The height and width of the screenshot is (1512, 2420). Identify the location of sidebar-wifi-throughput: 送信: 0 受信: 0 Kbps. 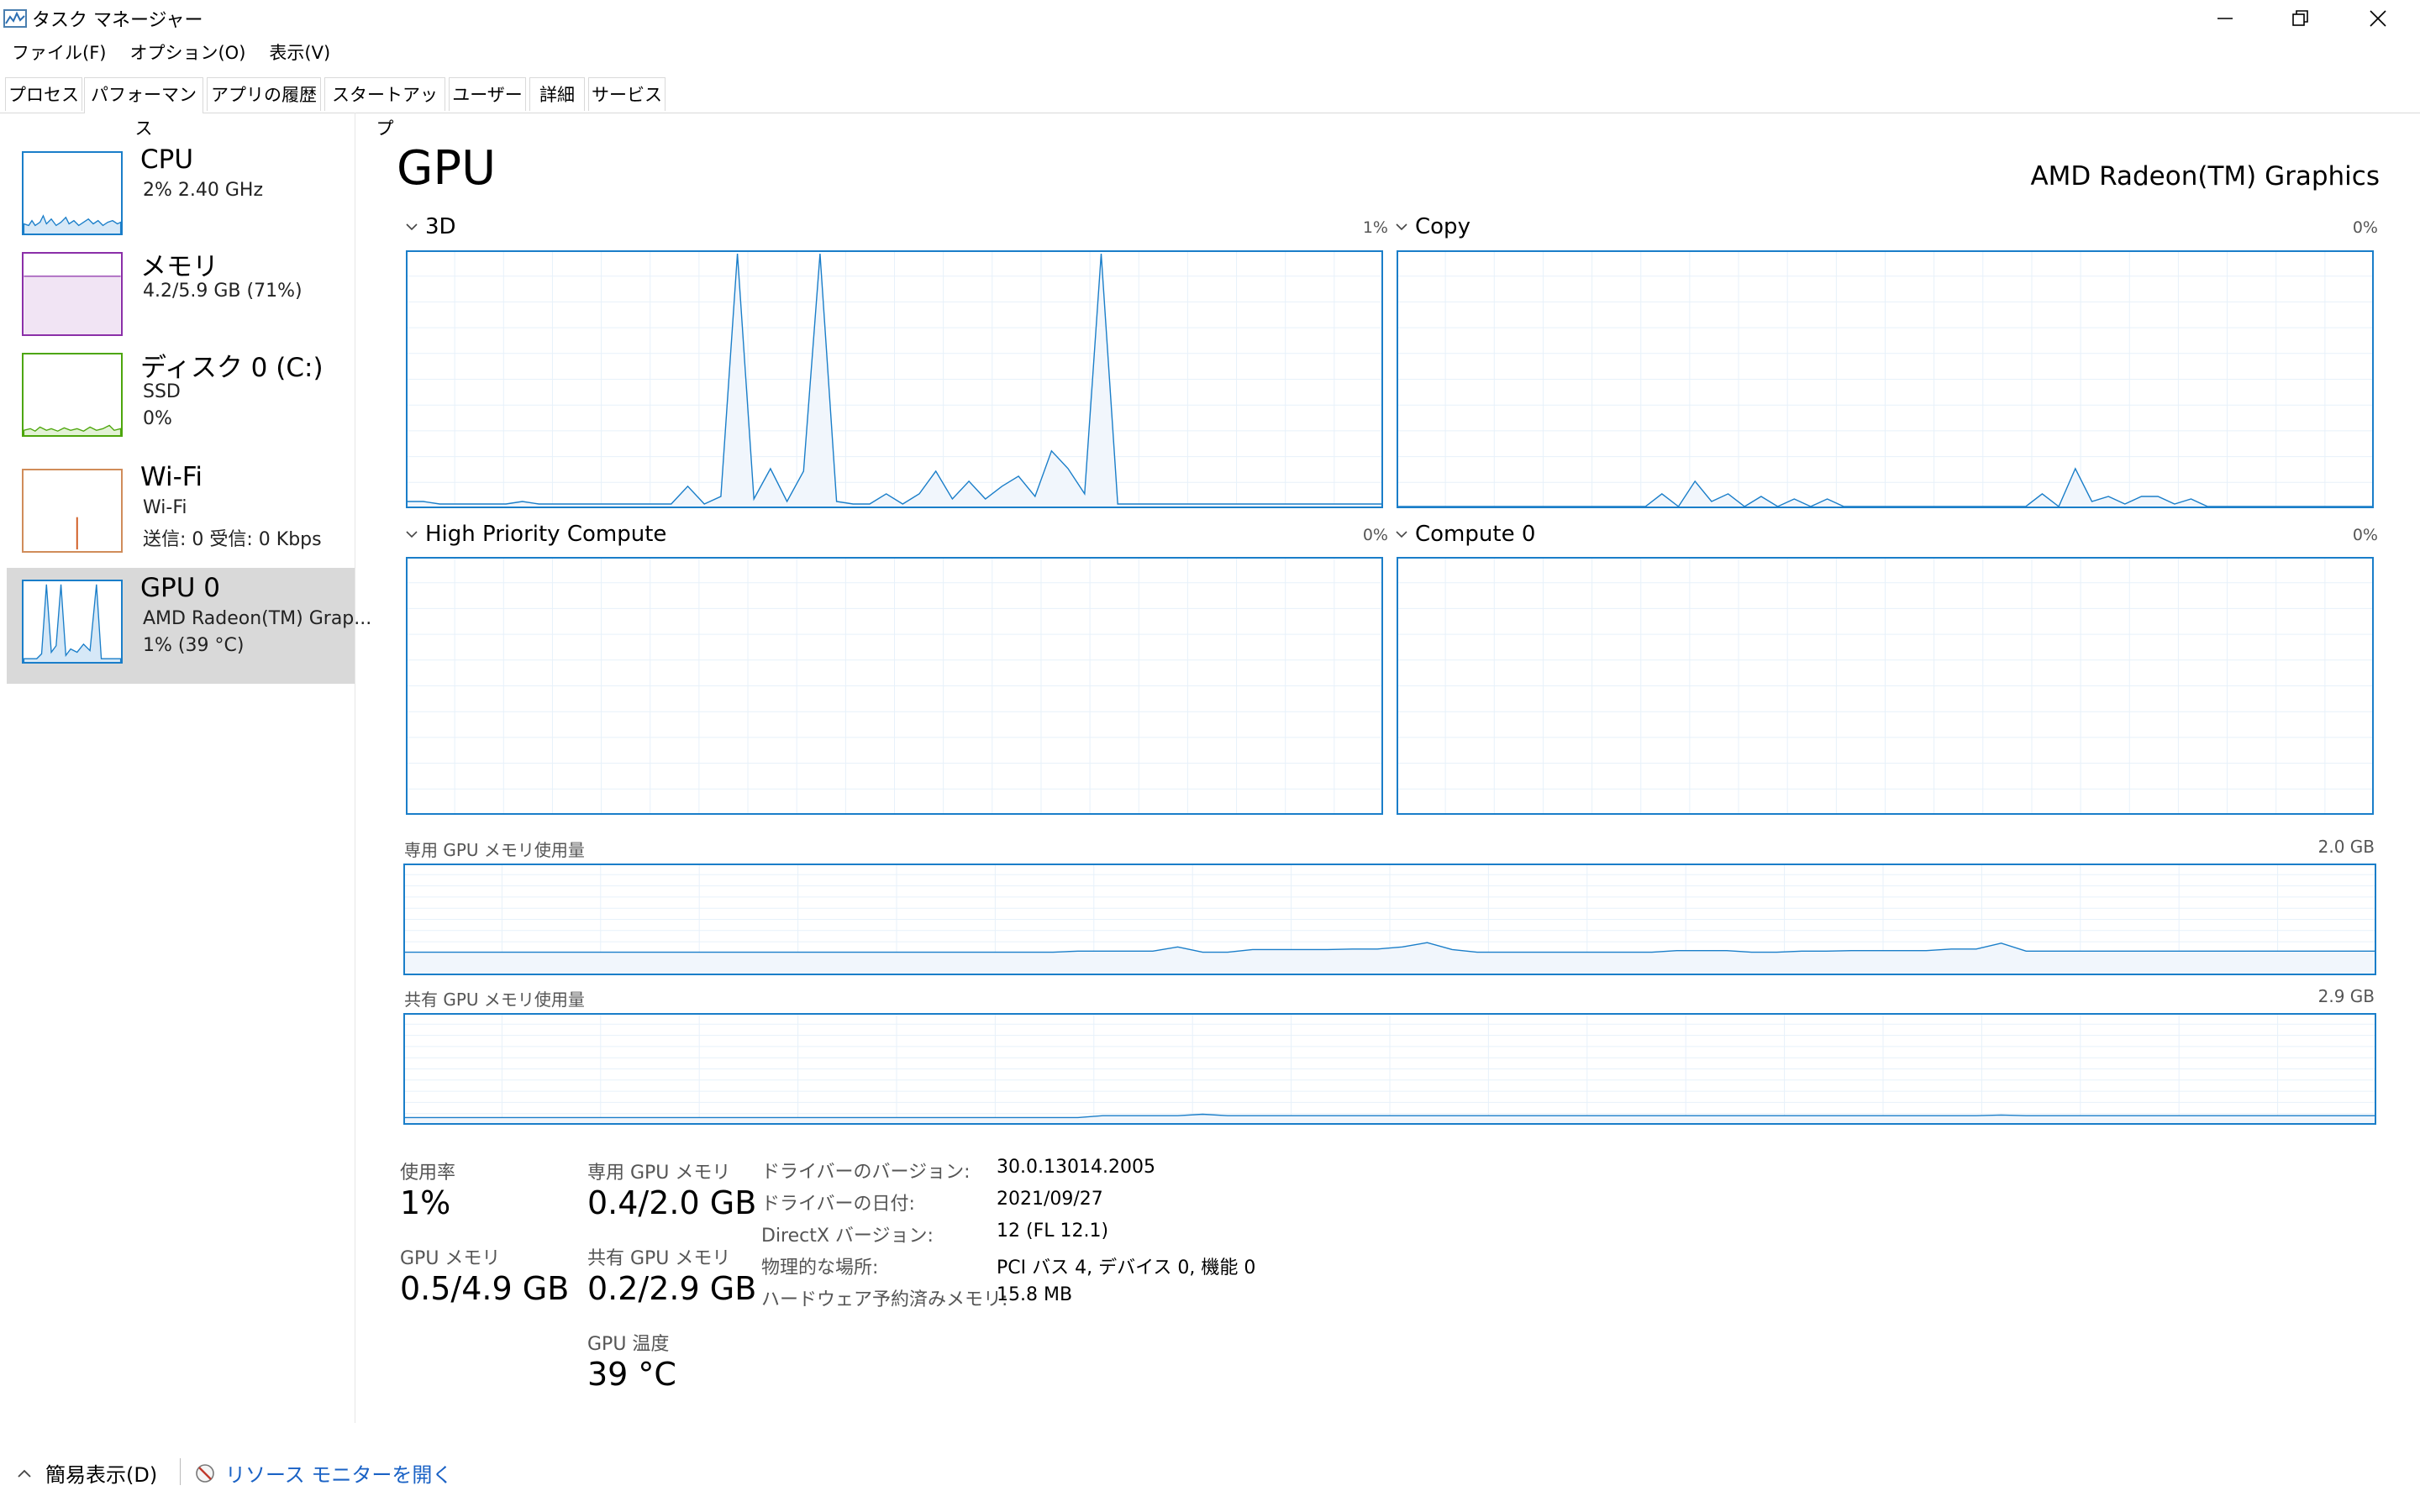
(233, 539).